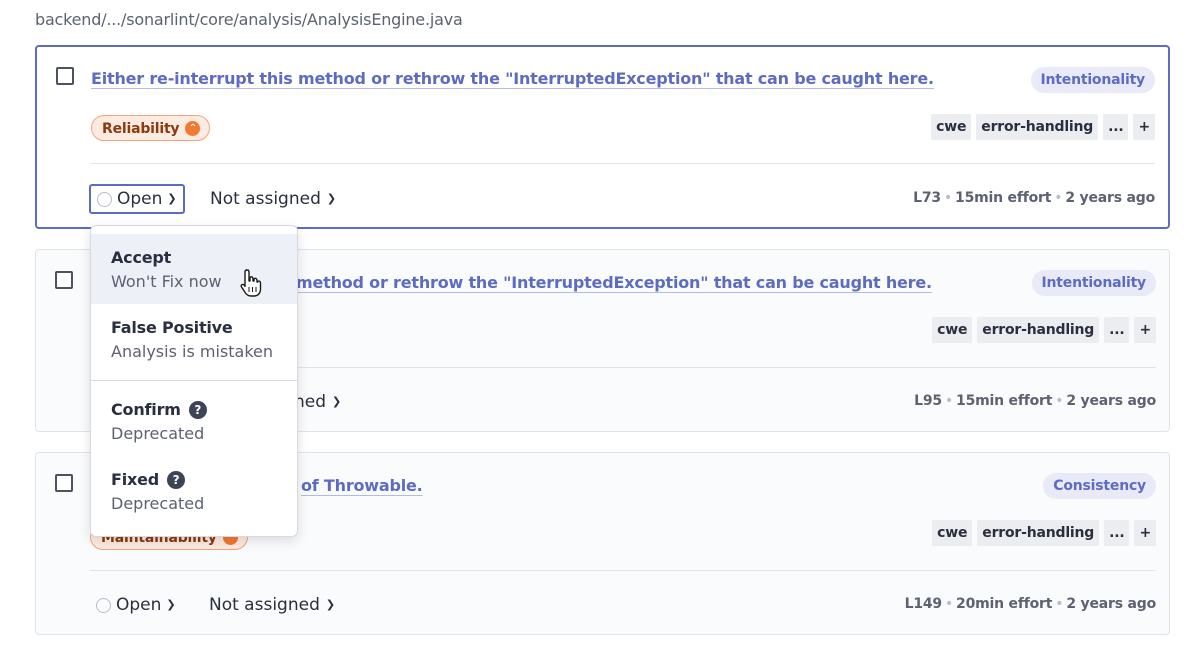 This screenshot has height=649, width=1190. What do you see at coordinates (1004, 604) in the screenshot?
I see `effort: 20min effort` at bounding box center [1004, 604].